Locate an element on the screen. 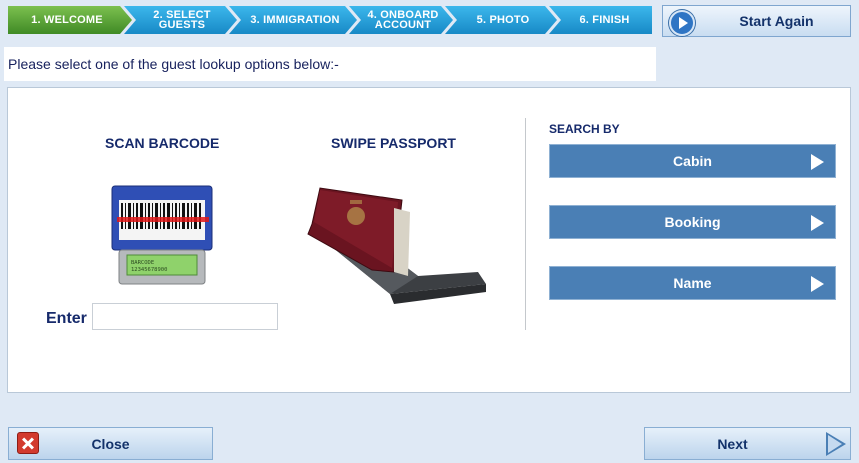 The width and height of the screenshot is (859, 463). search-by-booking-button: Booking is located at coordinates (692, 222).